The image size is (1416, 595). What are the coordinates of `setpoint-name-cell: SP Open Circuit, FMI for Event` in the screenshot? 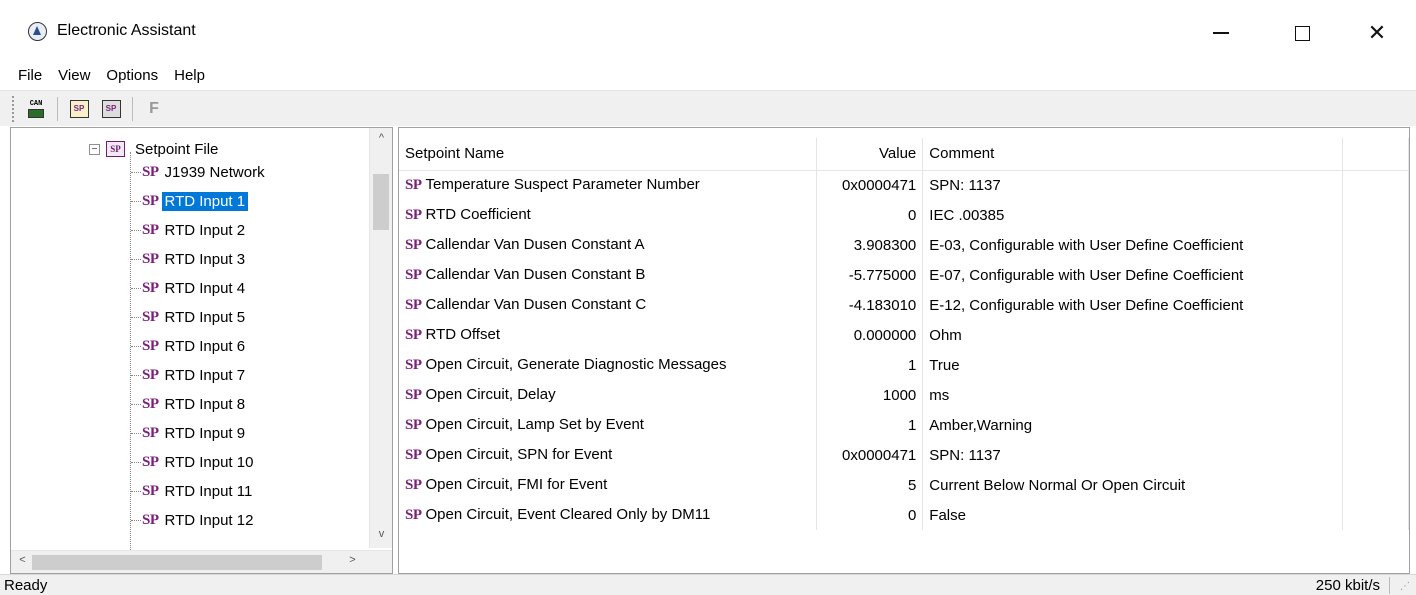 It's located at (608, 485).